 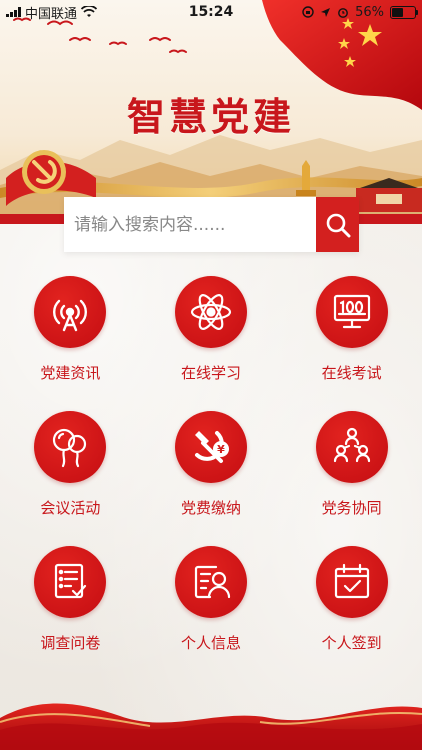 I want to click on menu-item-dues-payment: ¥ 党费缴纳, so click(x=211, y=464).